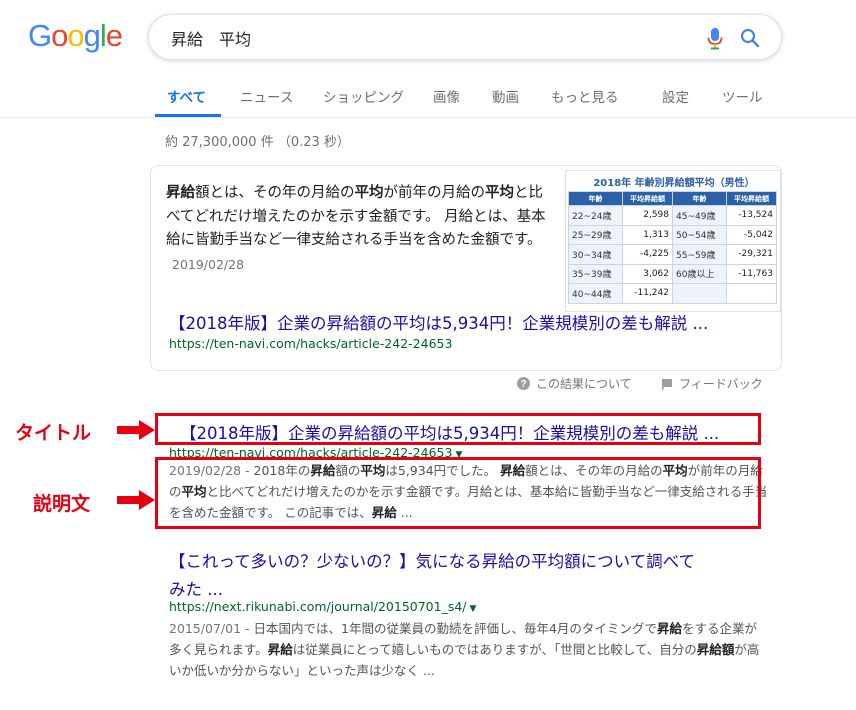  Describe the element at coordinates (699, 293) in the screenshot. I see `table-age-cell` at that location.